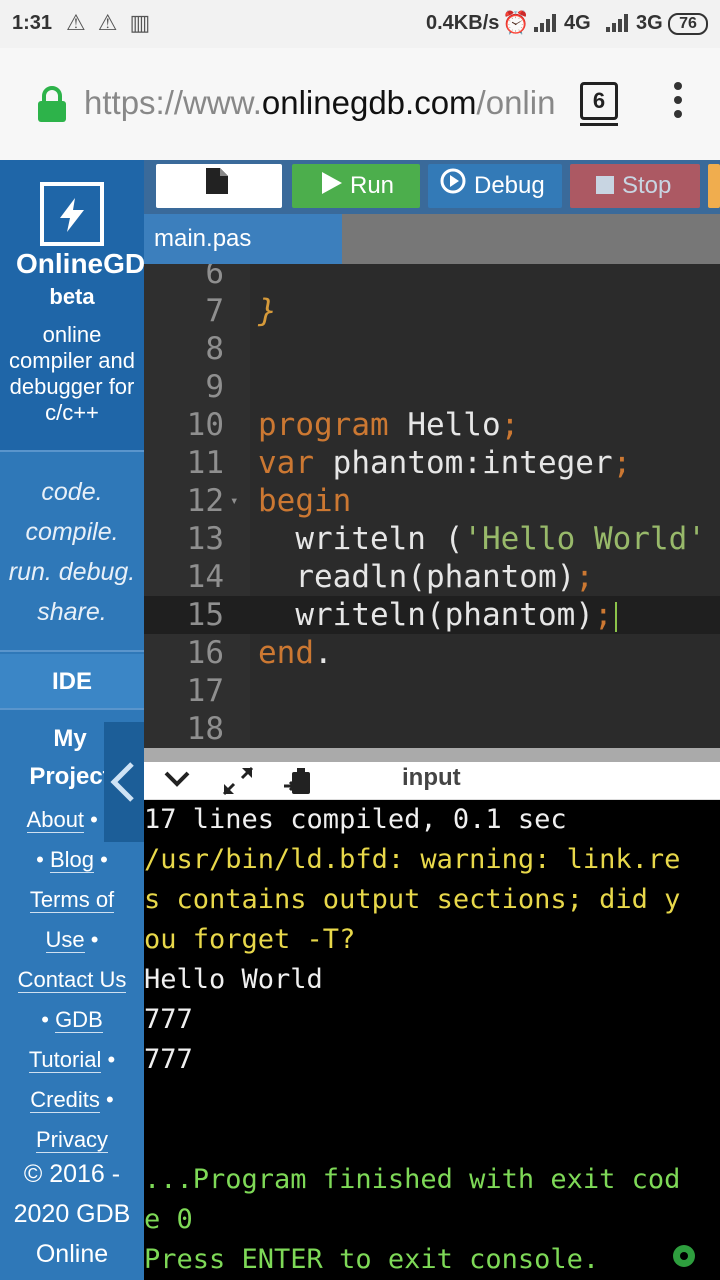 The width and height of the screenshot is (720, 1280). I want to click on code-text: writeln(phantom);, so click(437, 615).